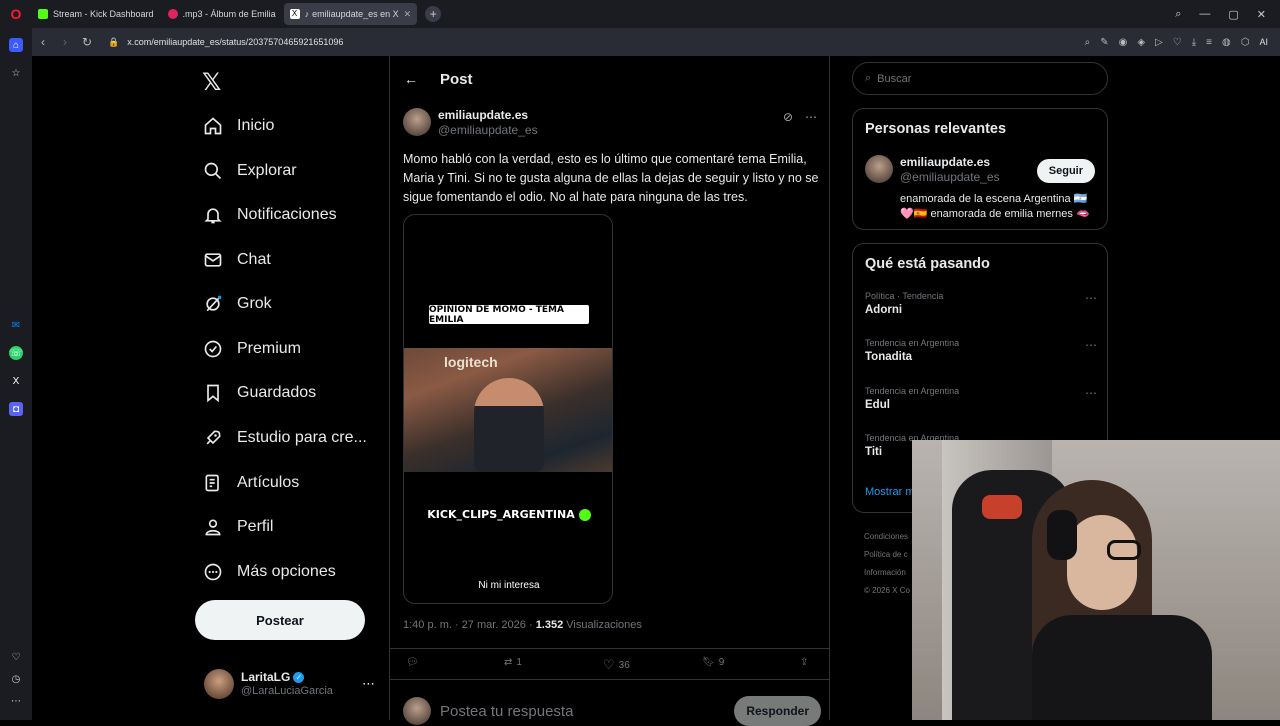 The image size is (1280, 726). What do you see at coordinates (96, 14) in the screenshot?
I see `tab-kick-dashboard: Stream - Kick Dashboard` at bounding box center [96, 14].